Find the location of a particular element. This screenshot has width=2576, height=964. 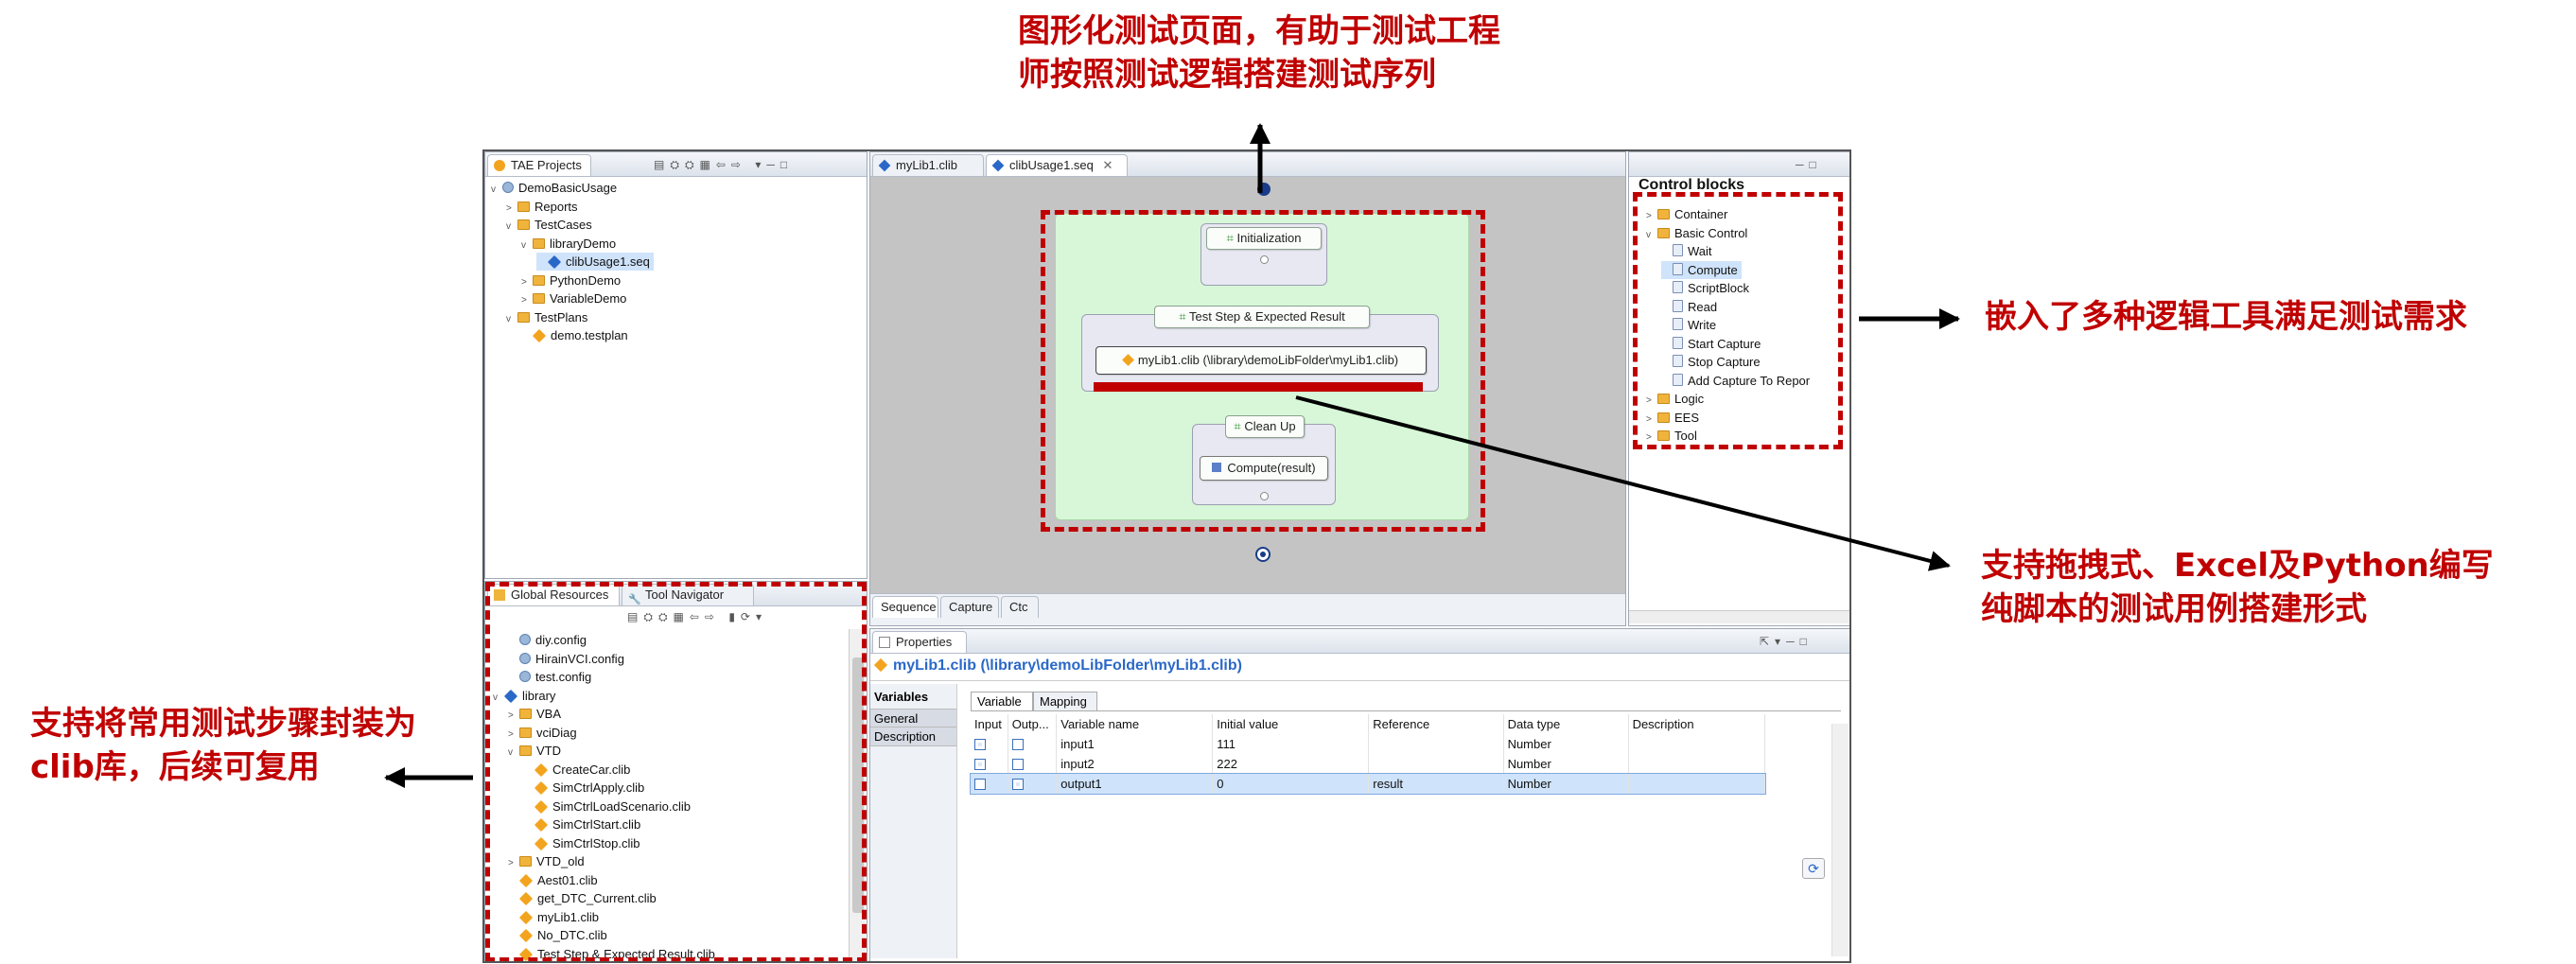

arrow-to-right-bottom-annotation is located at coordinates (1623, 483).